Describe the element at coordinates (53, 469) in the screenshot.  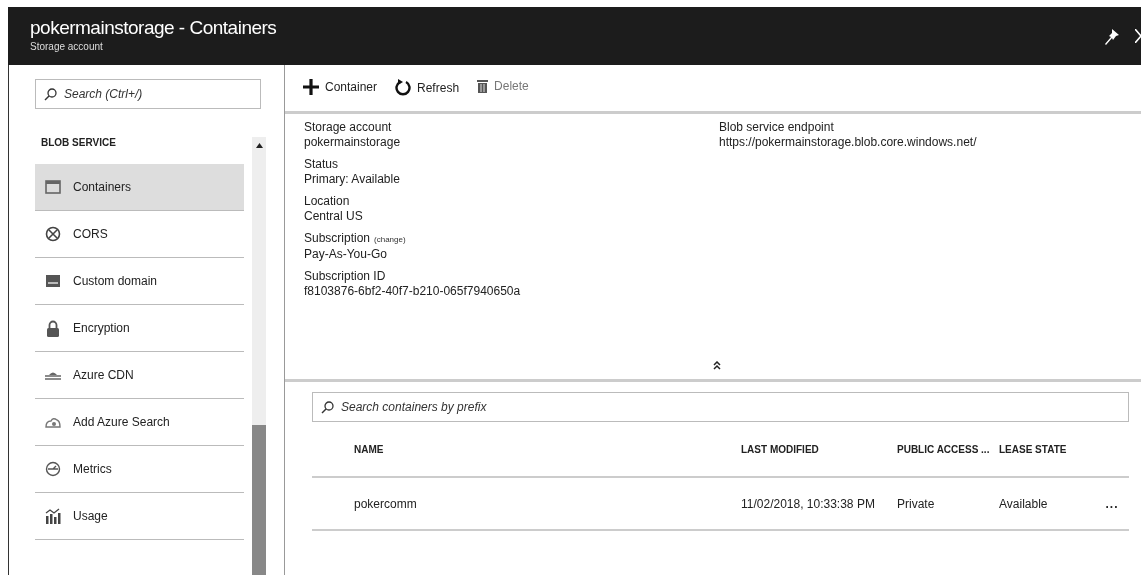
I see `gauge-icon` at that location.